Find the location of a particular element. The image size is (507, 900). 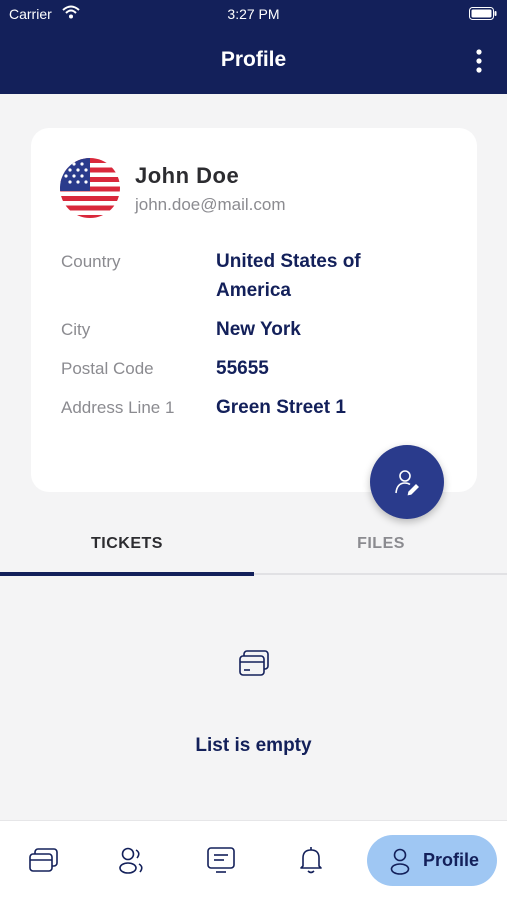

city-value: New York is located at coordinates (258, 329).